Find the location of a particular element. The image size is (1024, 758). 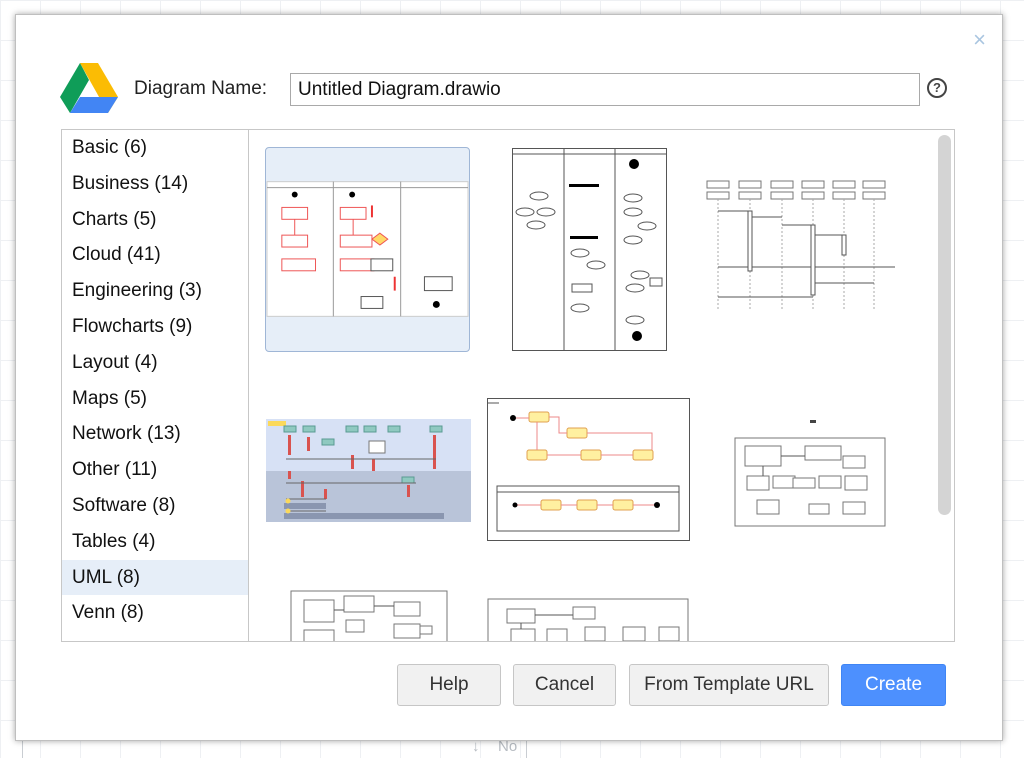

category-item: Flowcharts (9) is located at coordinates (155, 327).